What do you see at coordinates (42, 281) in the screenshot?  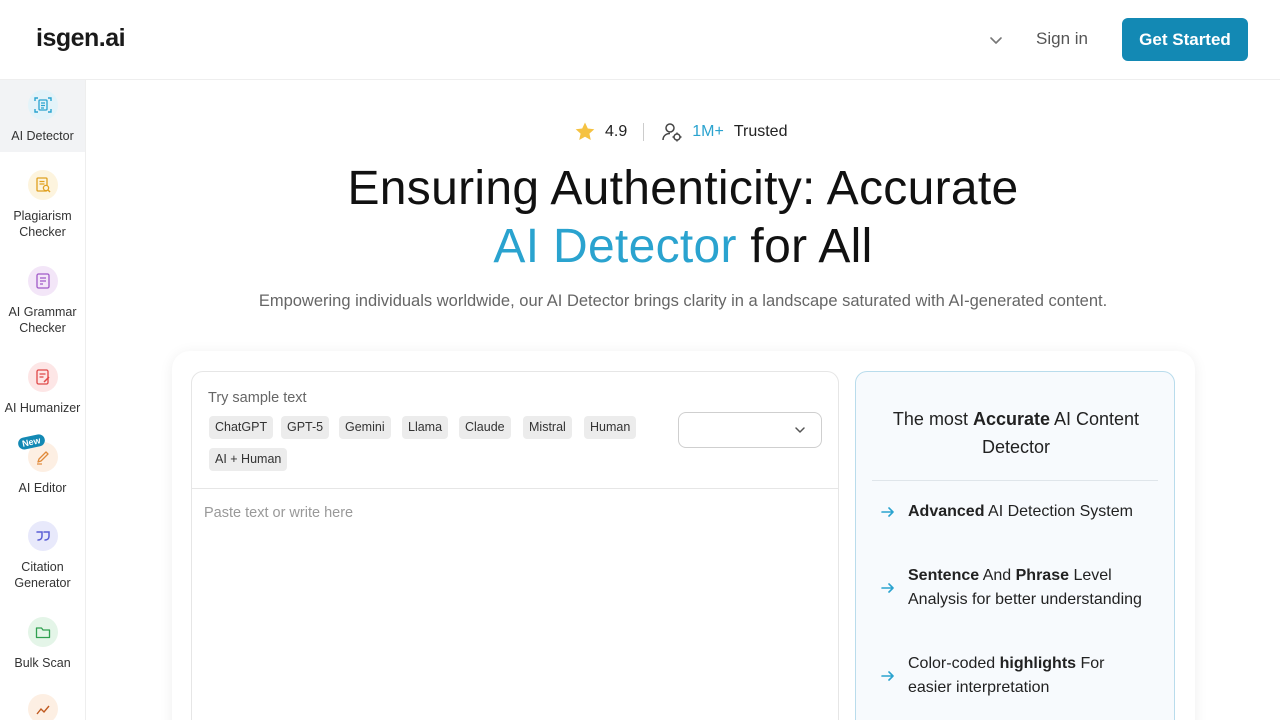 I see `grammar-document-icon` at bounding box center [42, 281].